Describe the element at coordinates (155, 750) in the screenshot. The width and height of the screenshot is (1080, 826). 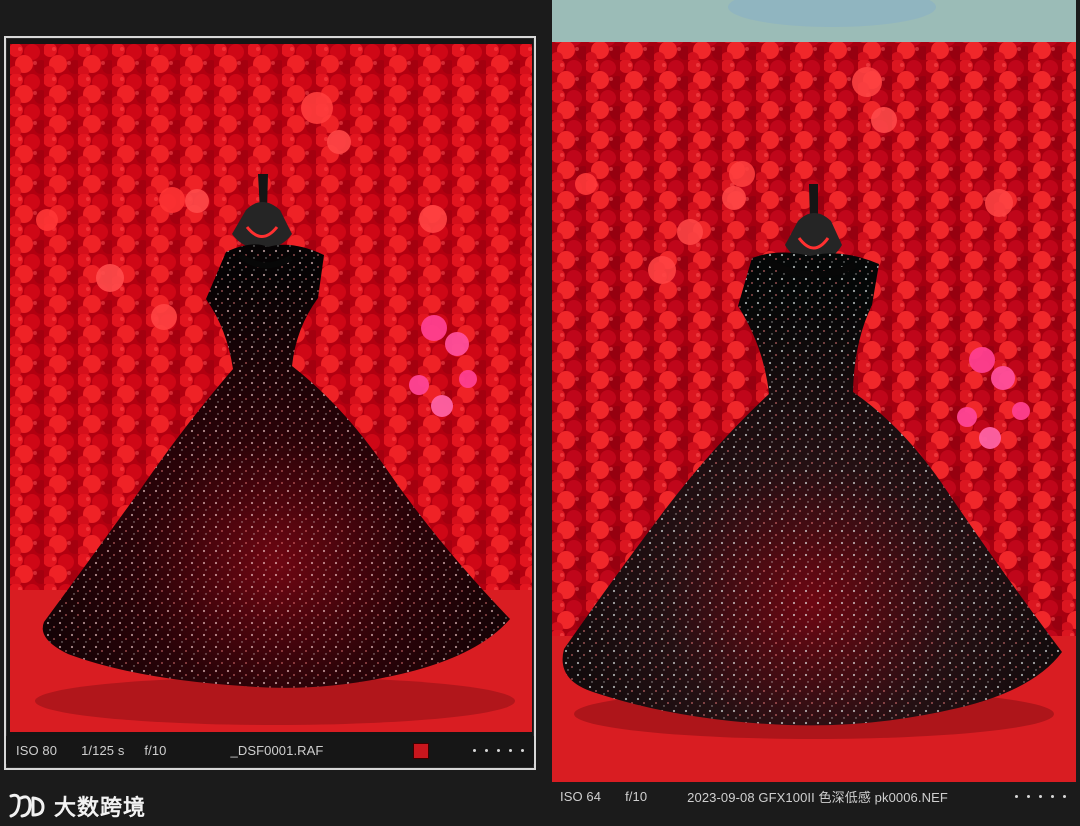
I see `left-aperture: f/10` at that location.